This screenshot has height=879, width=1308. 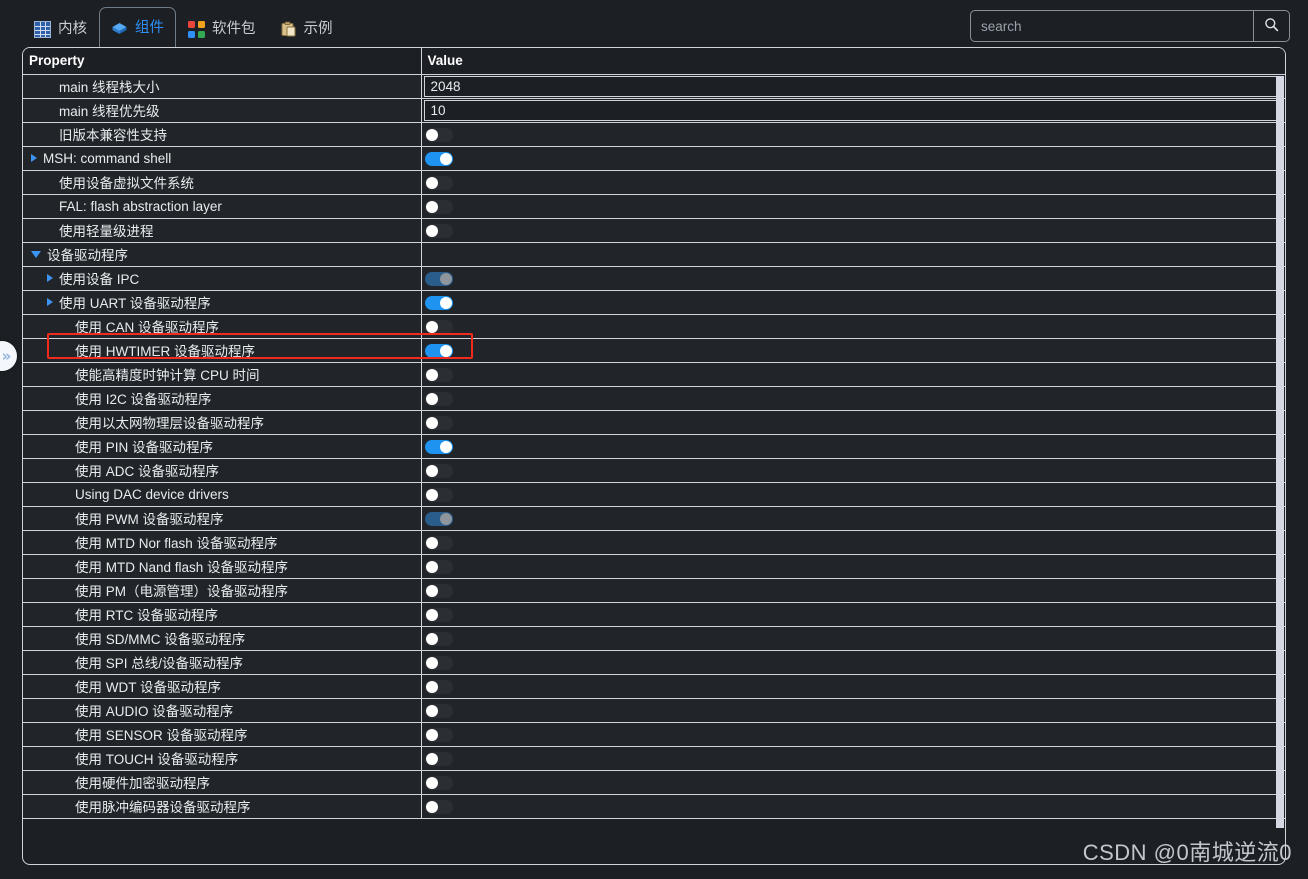 I want to click on property-cell: 设备驱动程序, so click(x=222, y=254).